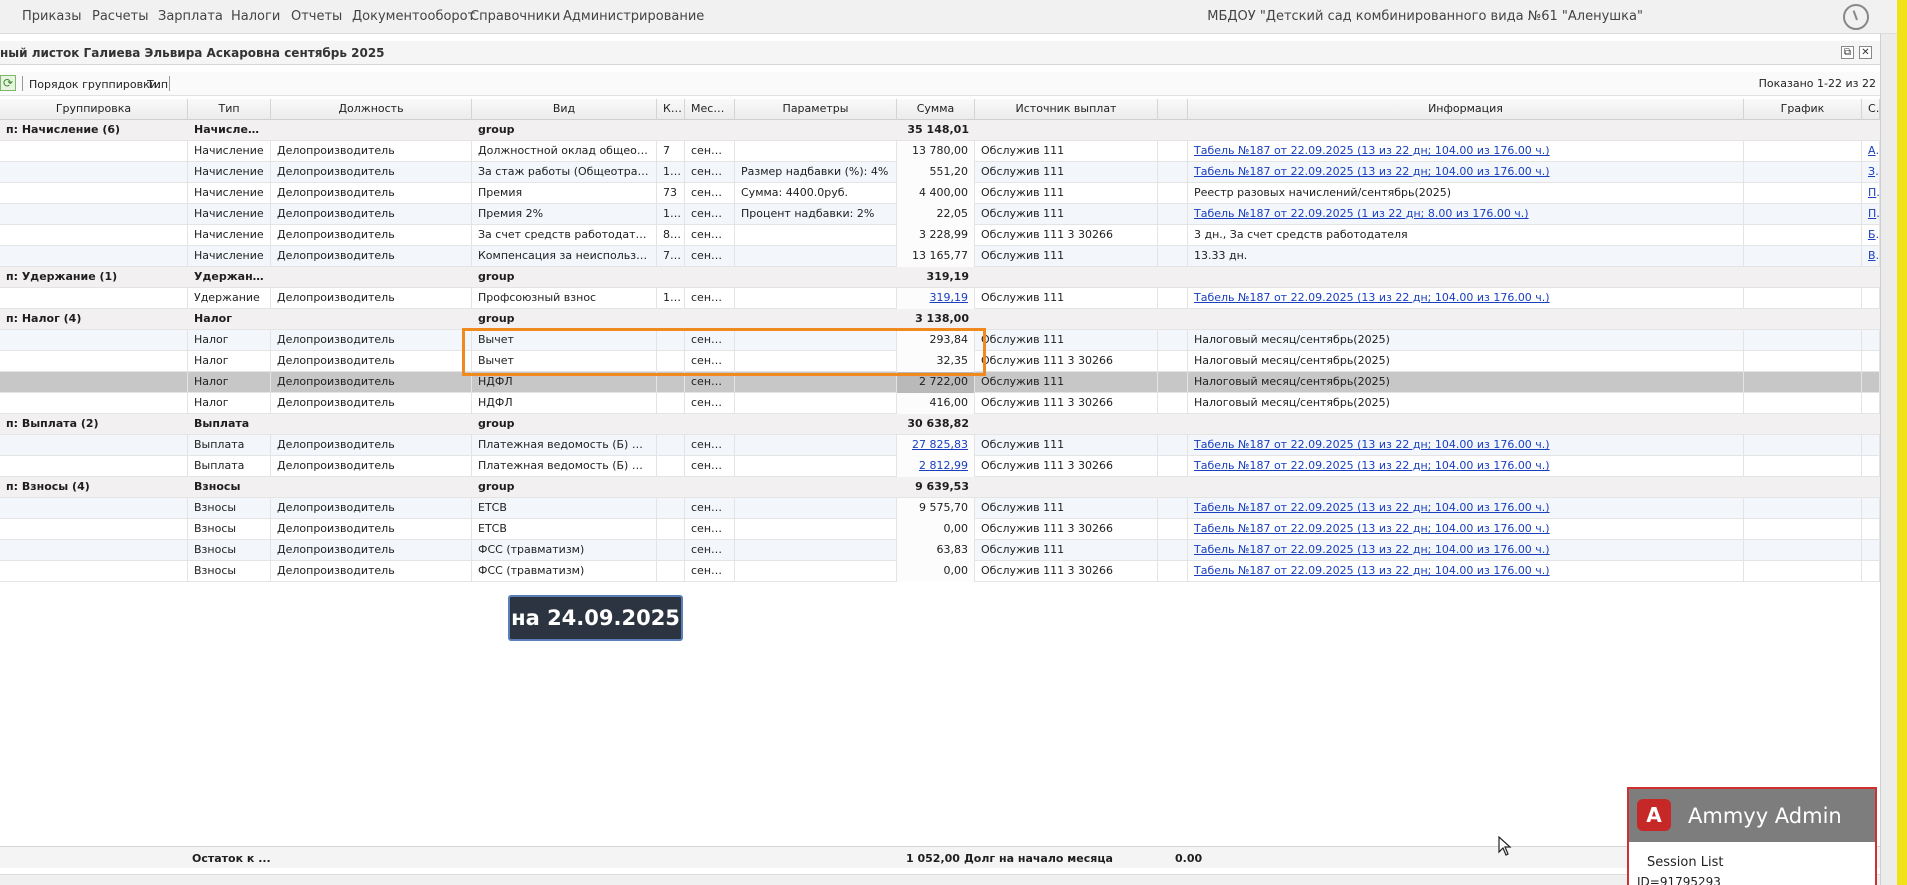  What do you see at coordinates (1685, 862) in the screenshot?
I see `ammyy-session-list: Session List` at bounding box center [1685, 862].